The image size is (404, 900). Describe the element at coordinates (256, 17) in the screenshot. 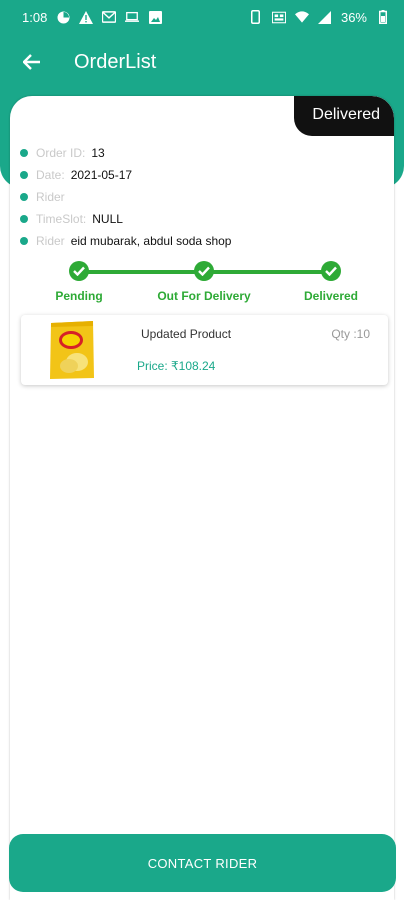

I see `phone-icon` at that location.